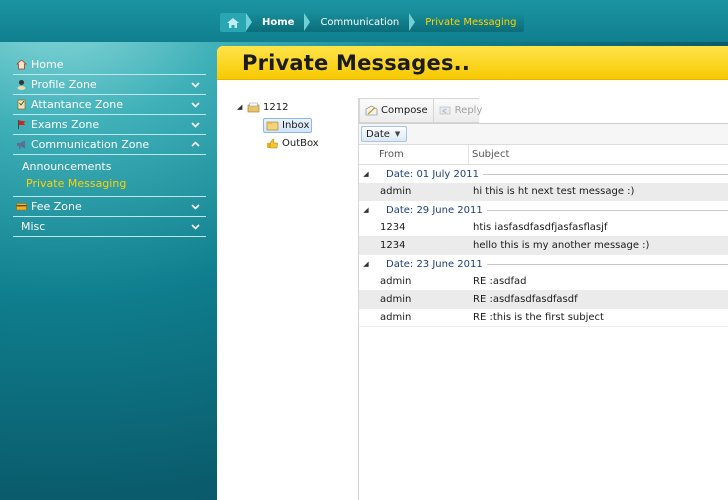  Describe the element at coordinates (109, 183) in the screenshot. I see `sidebar-subitem-private-messaging: Private Messaging` at that location.